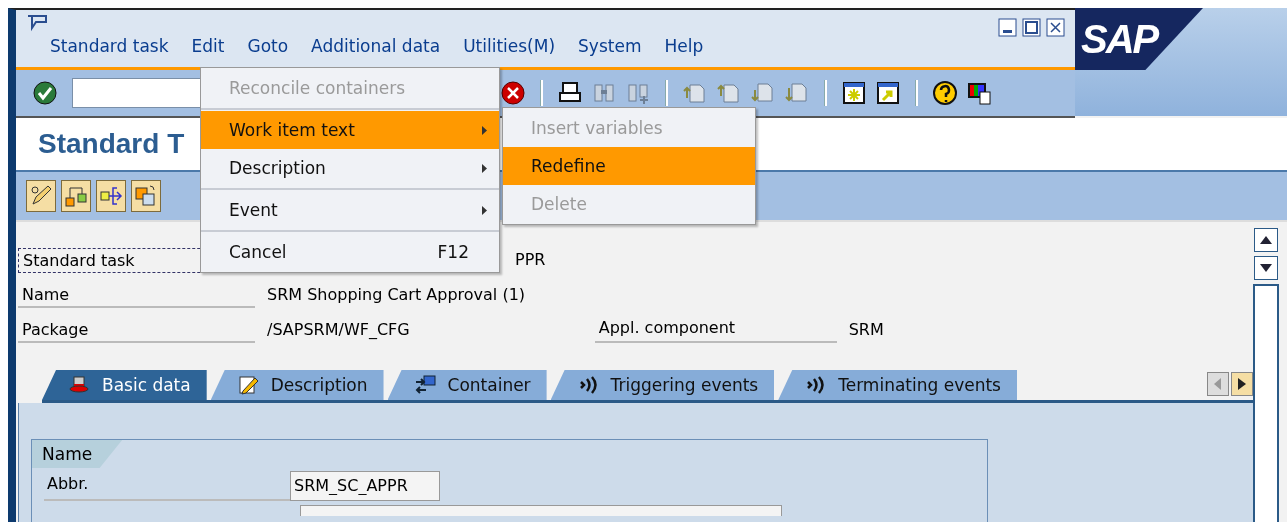 Image resolution: width=1287 pixels, height=522 pixels. I want to click on hierarchy-button, so click(76, 196).